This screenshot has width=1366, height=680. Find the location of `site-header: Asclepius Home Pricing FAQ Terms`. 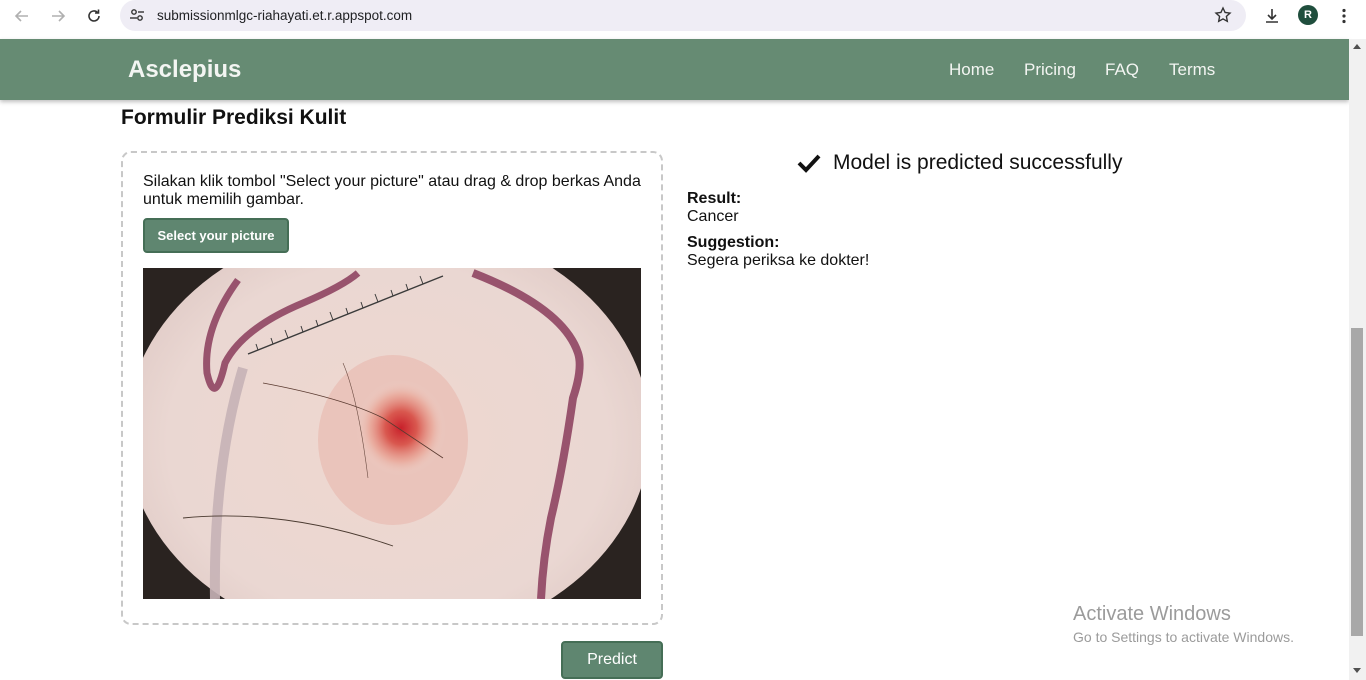

site-header: Asclepius Home Pricing FAQ Terms is located at coordinates (674, 69).